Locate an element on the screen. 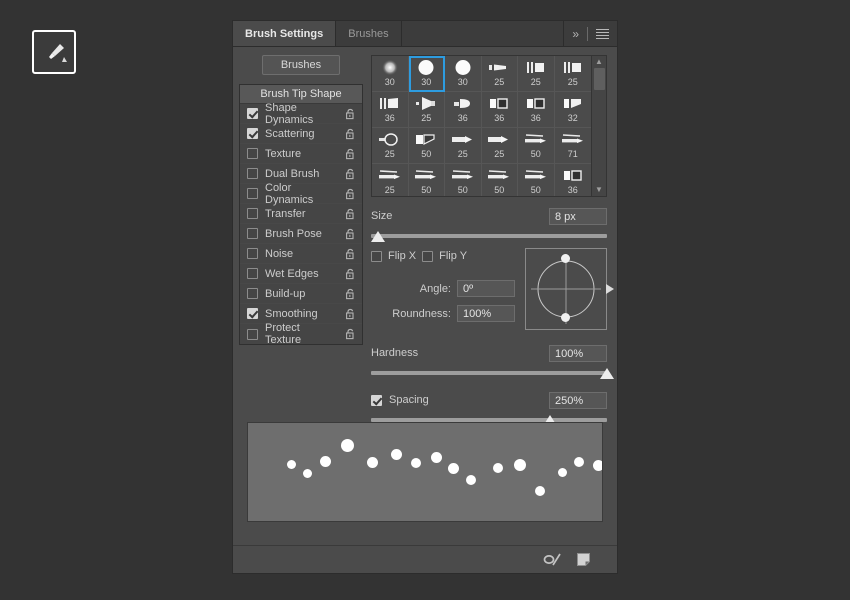  hardness-value-field: 100% is located at coordinates (578, 353).